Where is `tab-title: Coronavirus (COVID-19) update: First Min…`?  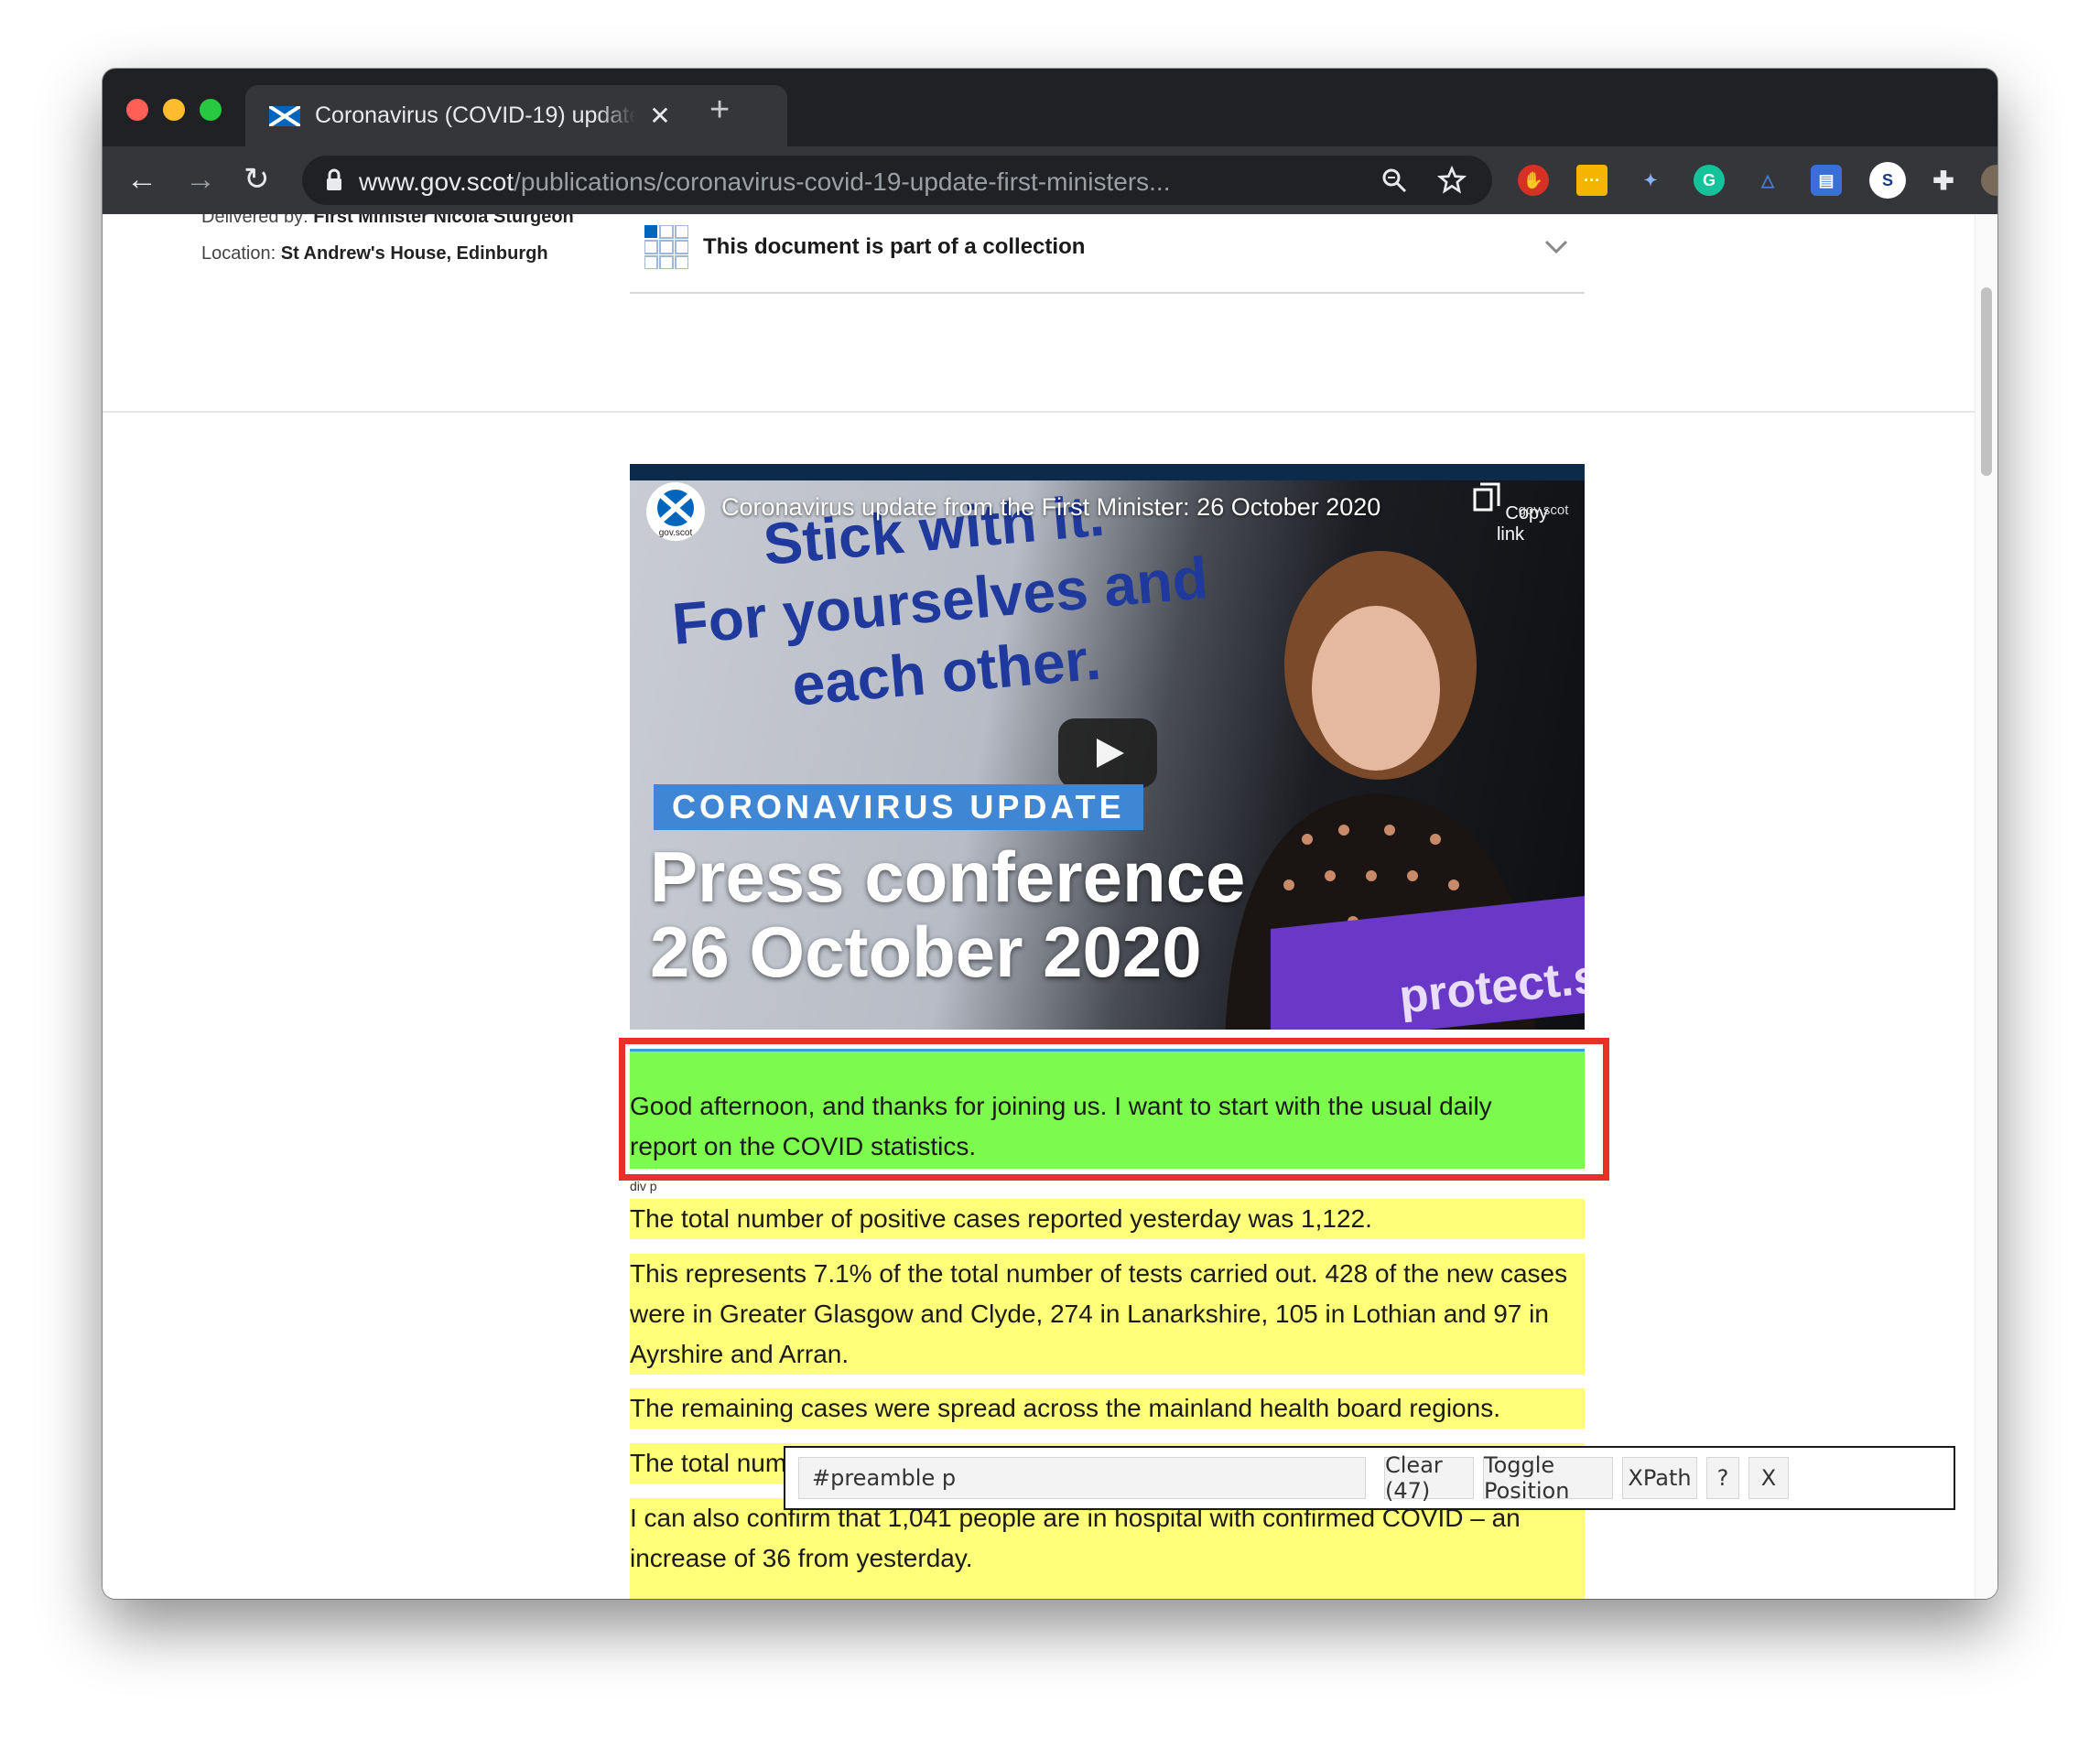
tab-title: Coronavirus (COVID-19) update: First Min… is located at coordinates (475, 115).